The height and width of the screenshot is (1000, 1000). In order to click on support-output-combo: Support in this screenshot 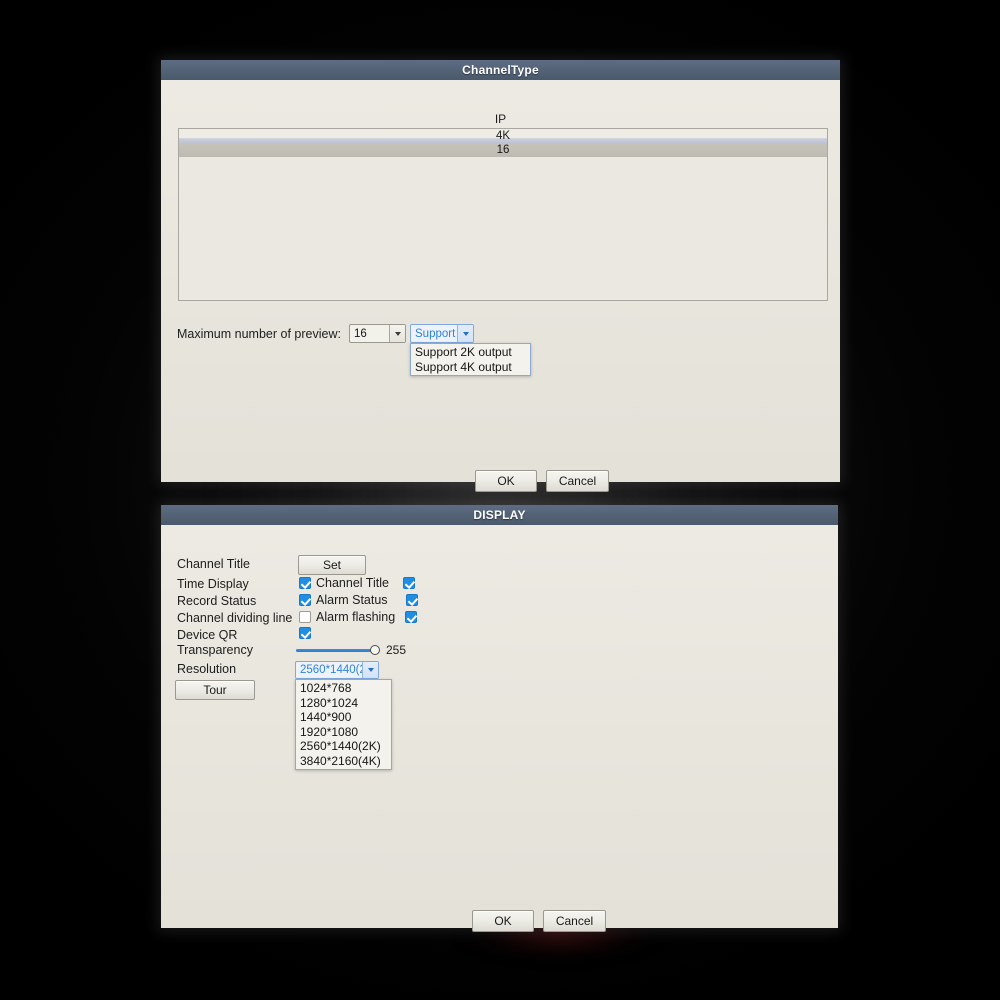, I will do `click(442, 333)`.